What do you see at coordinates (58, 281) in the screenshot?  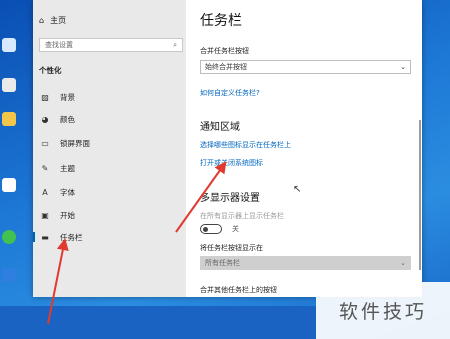 I see `arrow-to-taskbar` at bounding box center [58, 281].